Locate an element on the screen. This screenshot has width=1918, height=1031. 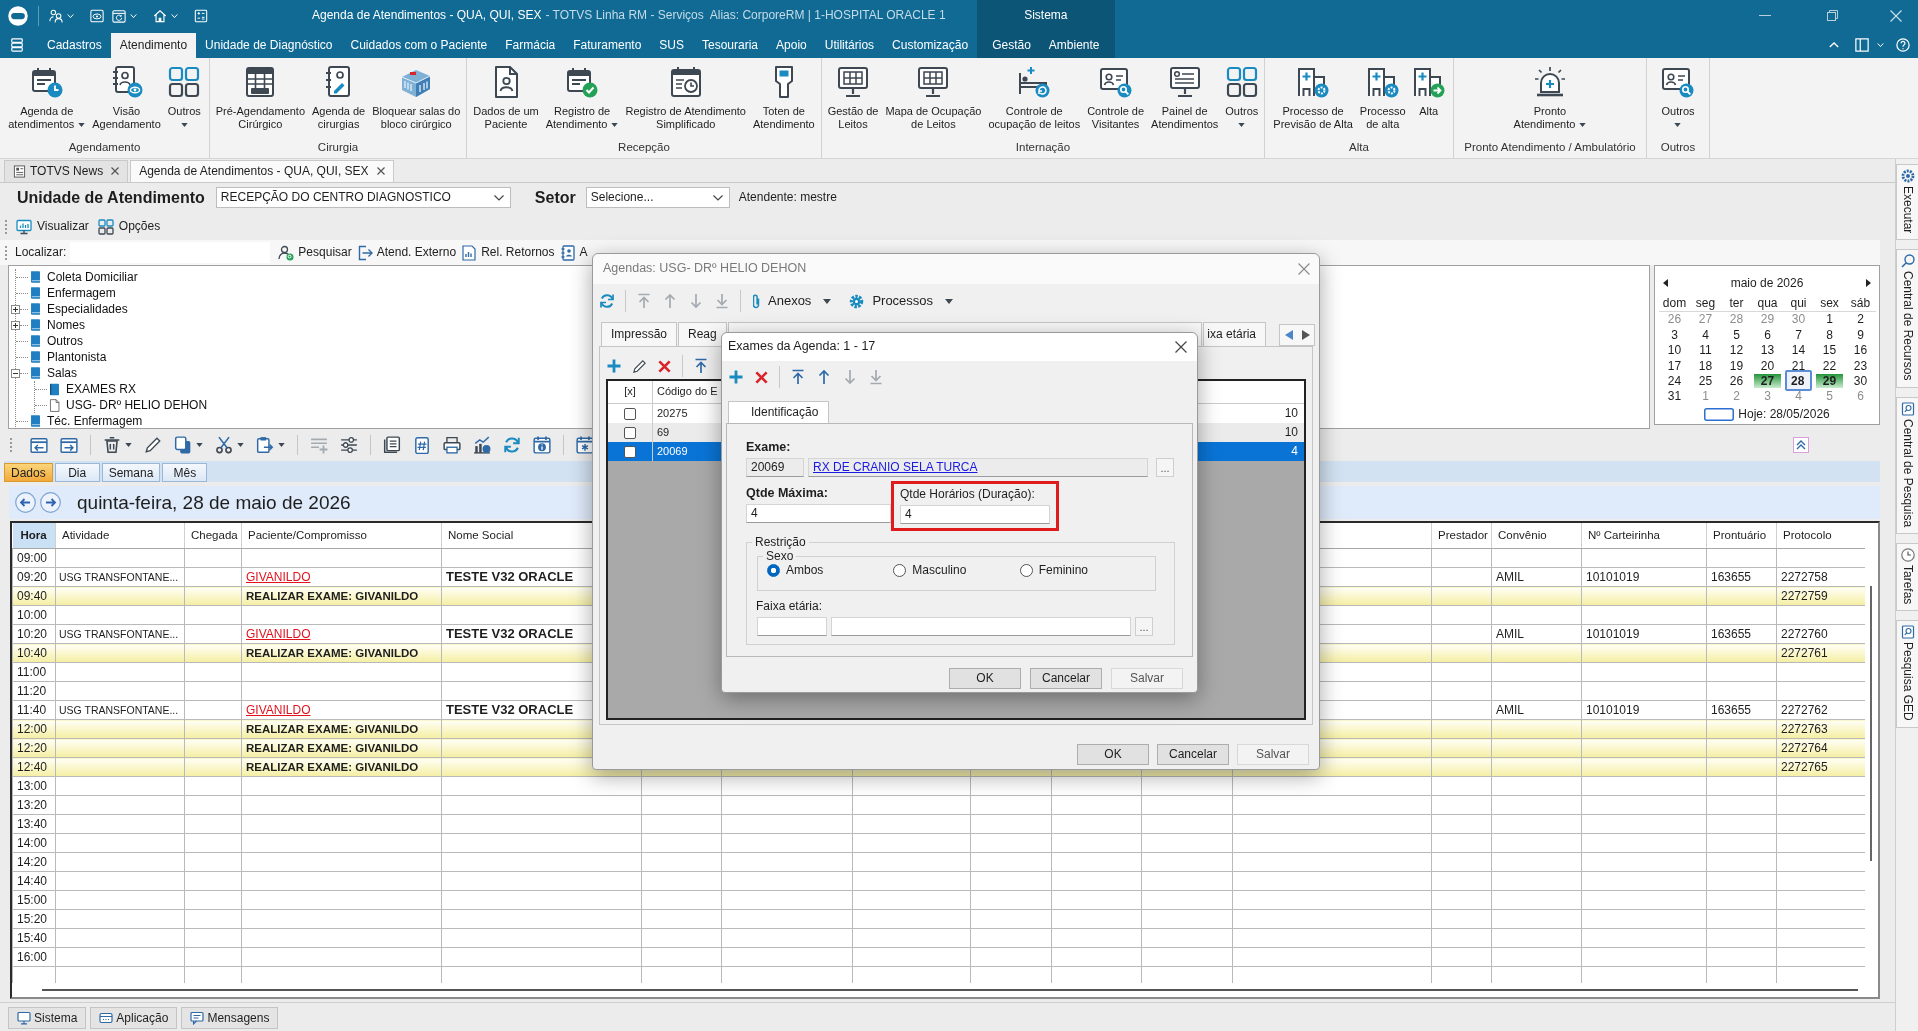
calendar-day: 16 is located at coordinates (1861, 350).